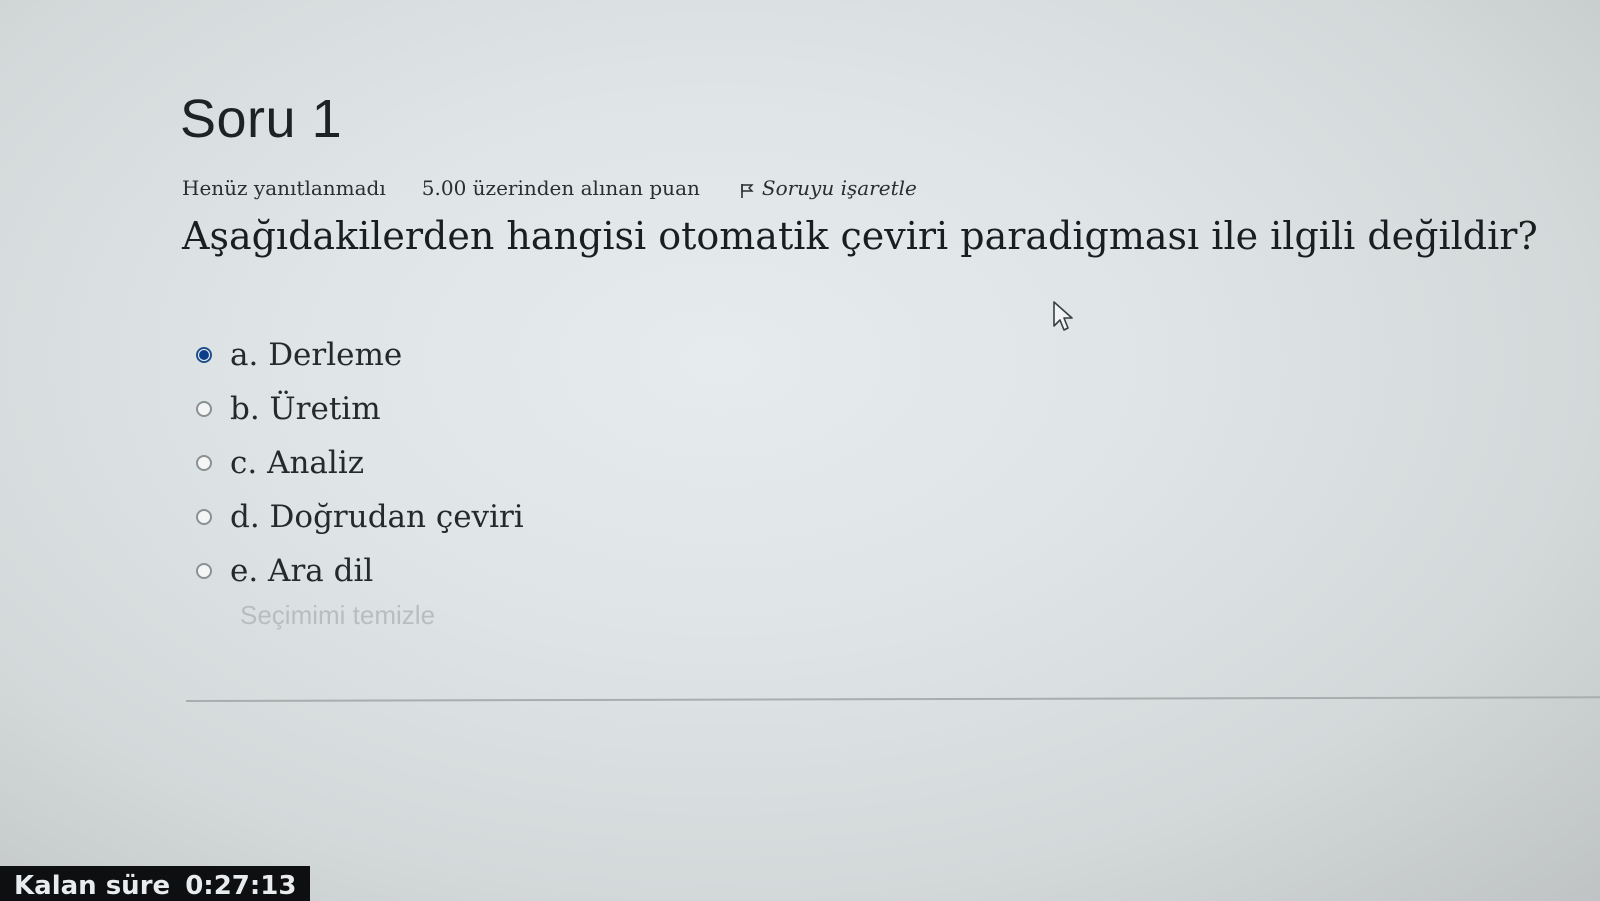 This screenshot has height=901, width=1600. What do you see at coordinates (316, 355) in the screenshot?
I see `answer-label-a: a. Derleme` at bounding box center [316, 355].